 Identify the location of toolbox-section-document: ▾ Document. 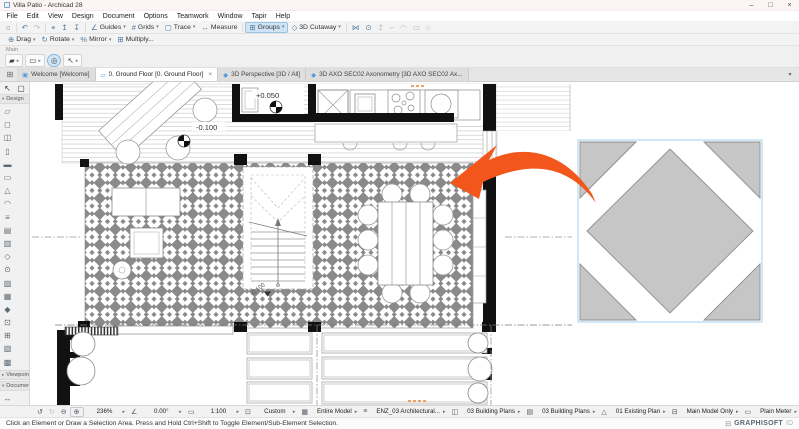
(14, 385).